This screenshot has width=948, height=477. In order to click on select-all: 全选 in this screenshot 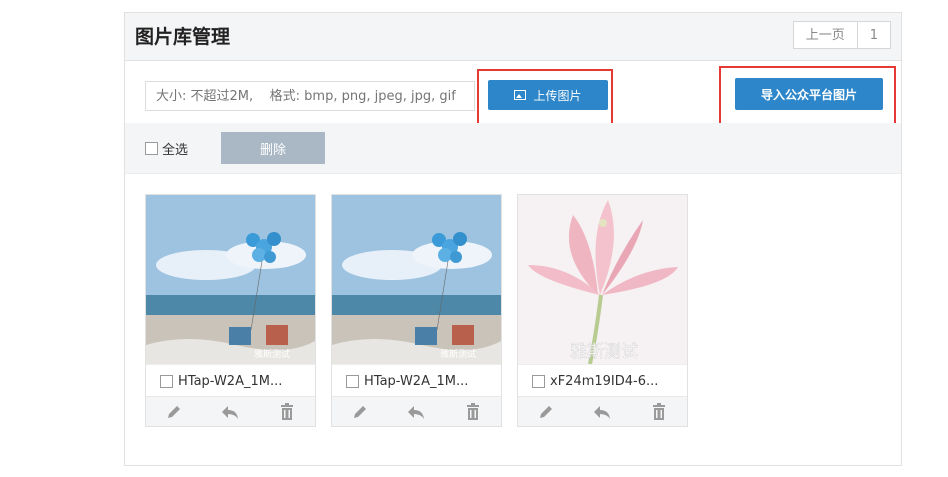, I will do `click(166, 148)`.